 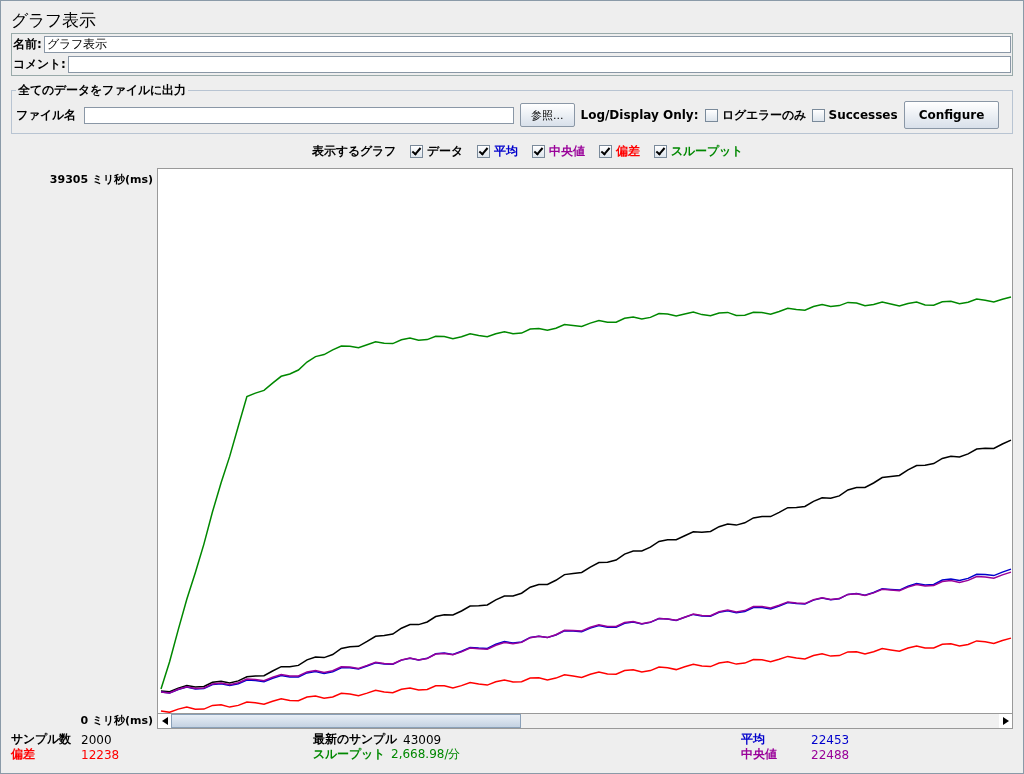 What do you see at coordinates (349, 754) in the screenshot?
I see `stat-label: スループット` at bounding box center [349, 754].